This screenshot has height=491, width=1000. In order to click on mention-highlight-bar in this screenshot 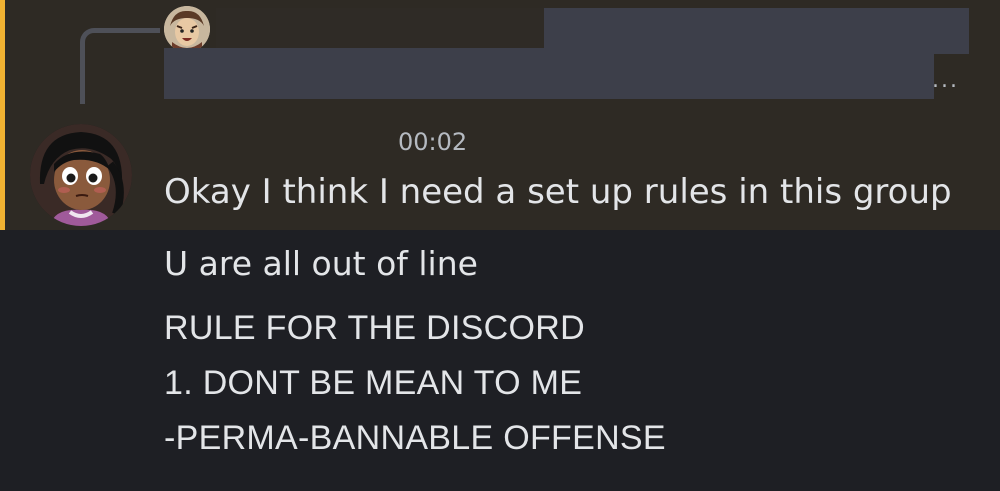, I will do `click(2, 115)`.